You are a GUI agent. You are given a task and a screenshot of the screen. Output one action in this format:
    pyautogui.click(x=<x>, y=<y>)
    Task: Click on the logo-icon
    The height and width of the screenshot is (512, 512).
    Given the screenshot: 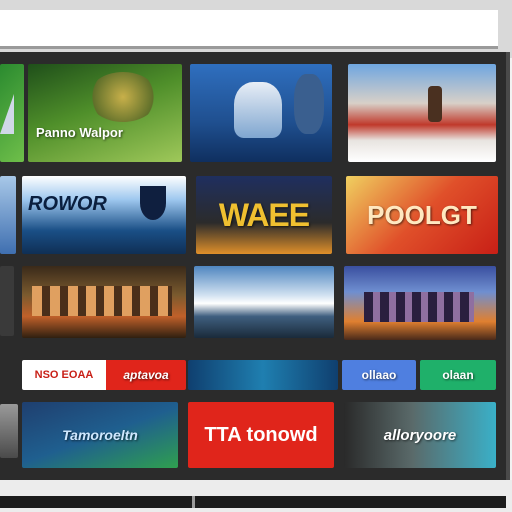 What is the action you would take?
    pyautogui.click(x=7, y=114)
    